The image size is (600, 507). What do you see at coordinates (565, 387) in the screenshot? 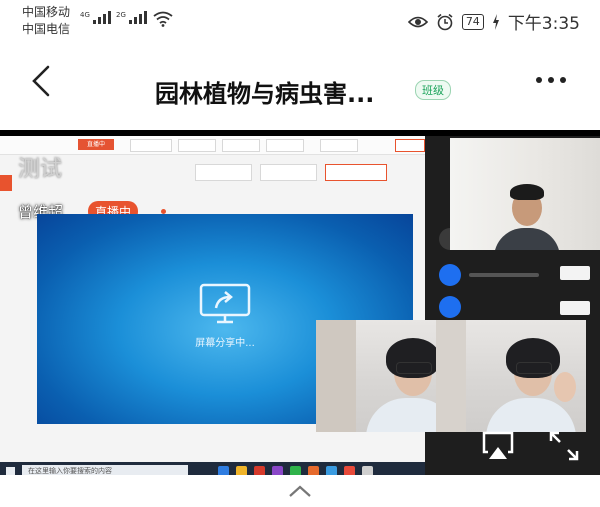
I see `student-hand` at bounding box center [565, 387].